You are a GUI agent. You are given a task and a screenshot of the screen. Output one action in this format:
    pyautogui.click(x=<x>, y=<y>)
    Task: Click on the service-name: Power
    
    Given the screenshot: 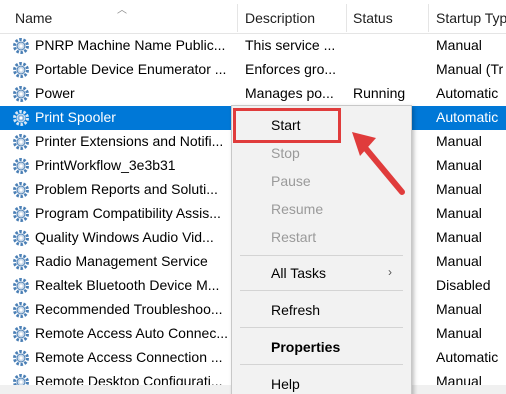 What is the action you would take?
    pyautogui.click(x=55, y=93)
    